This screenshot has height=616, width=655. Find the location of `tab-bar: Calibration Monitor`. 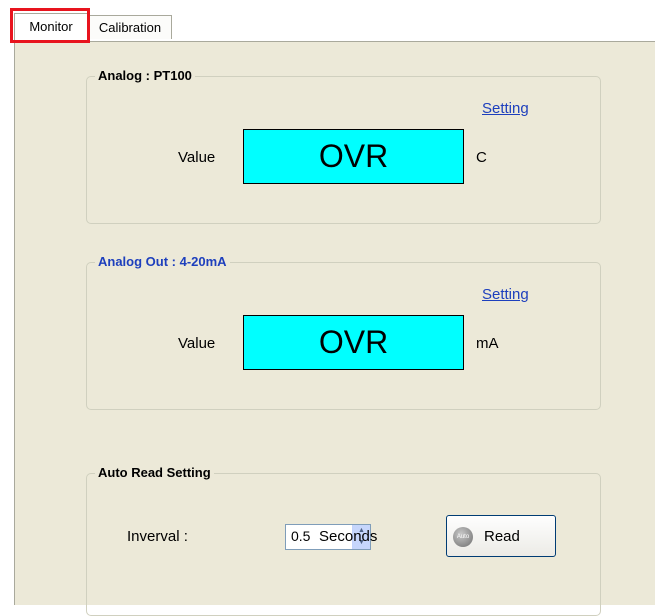

tab-bar: Calibration Monitor is located at coordinates (327, 21).